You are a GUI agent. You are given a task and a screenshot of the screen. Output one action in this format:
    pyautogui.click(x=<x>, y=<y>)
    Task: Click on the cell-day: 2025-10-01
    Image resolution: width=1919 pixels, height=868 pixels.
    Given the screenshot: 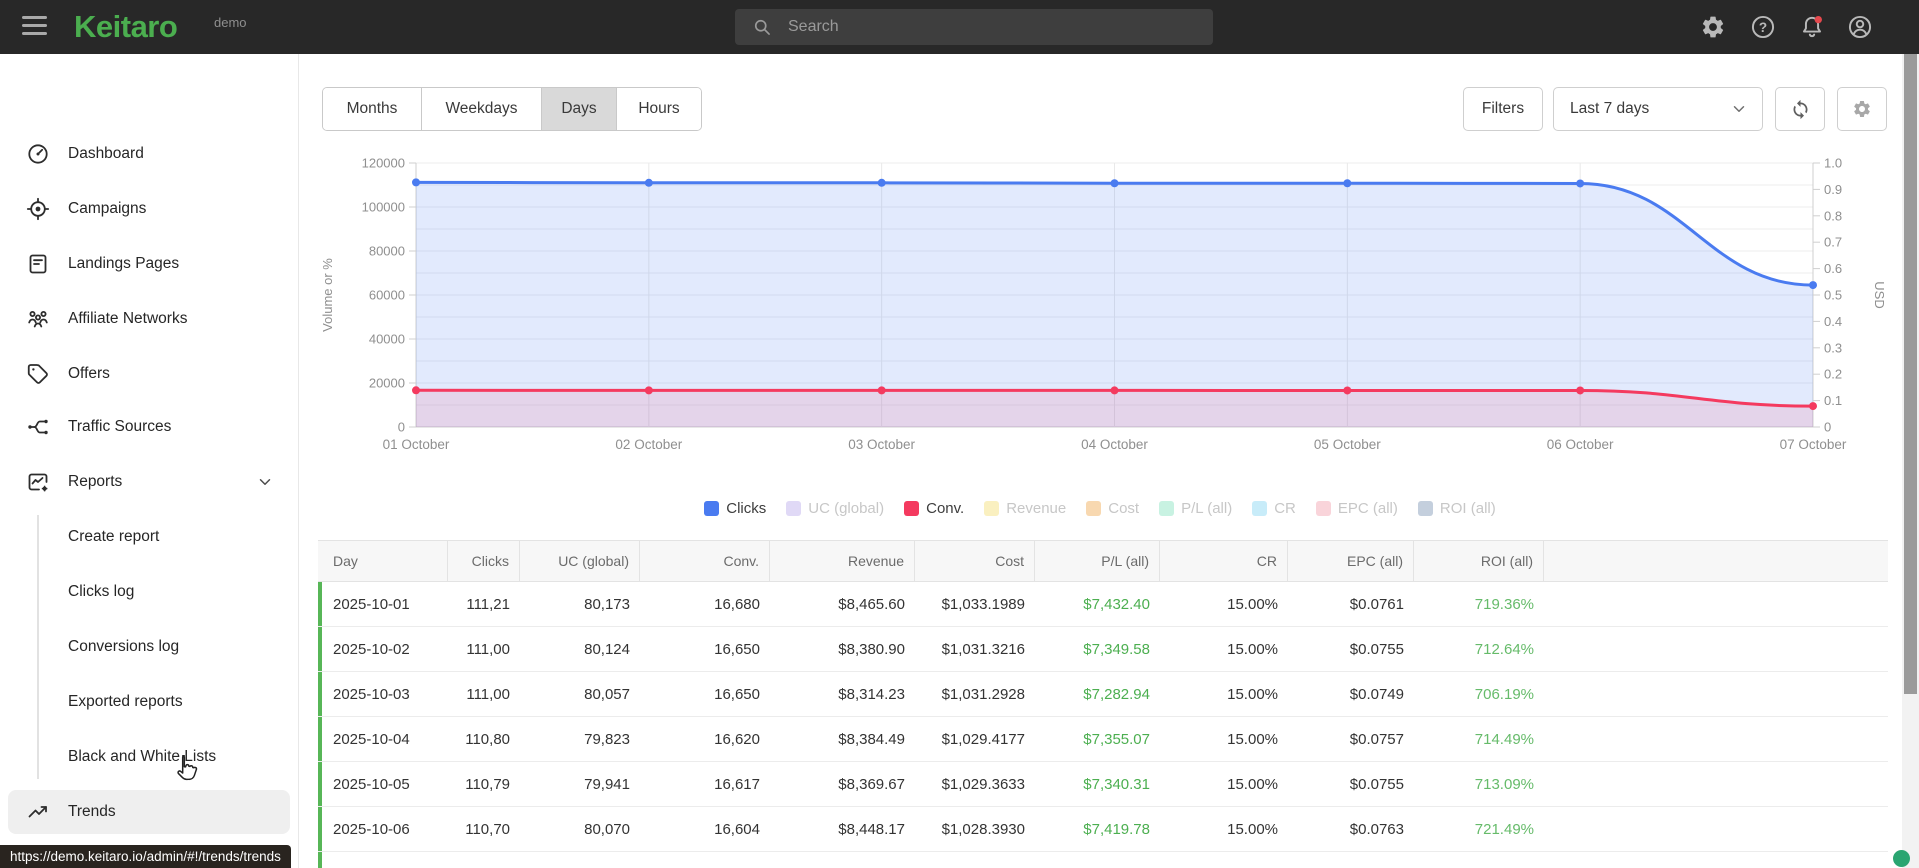 What is the action you would take?
    pyautogui.click(x=371, y=604)
    